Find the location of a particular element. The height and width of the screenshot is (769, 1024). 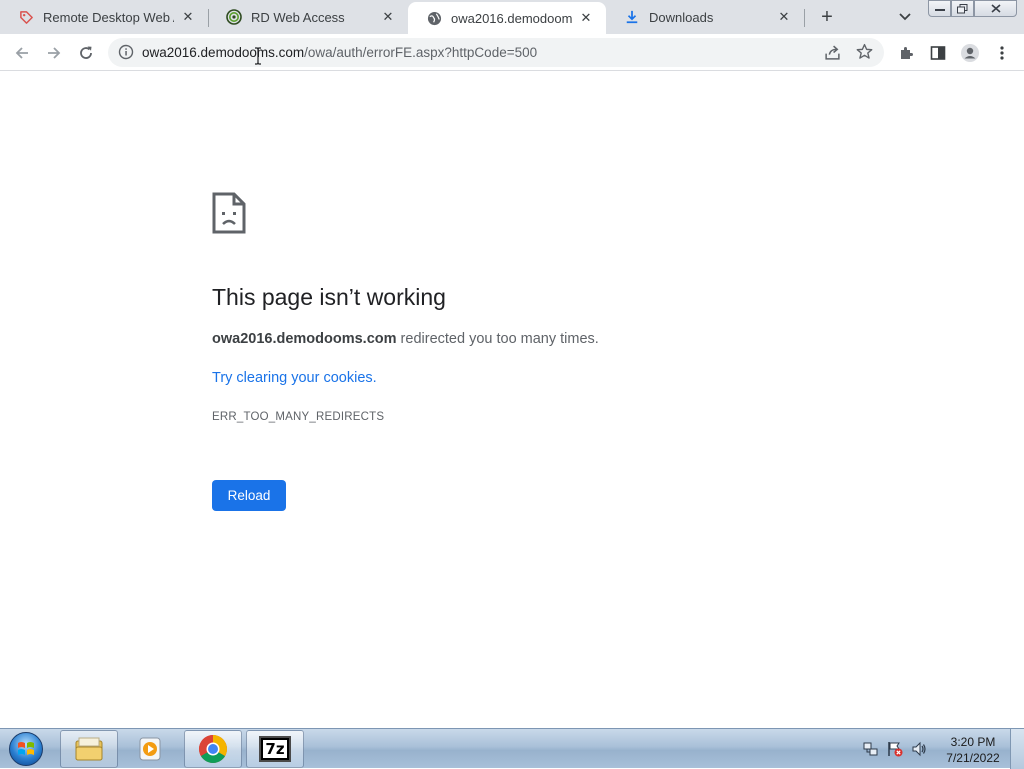

window-controls is located at coordinates (972, 8).